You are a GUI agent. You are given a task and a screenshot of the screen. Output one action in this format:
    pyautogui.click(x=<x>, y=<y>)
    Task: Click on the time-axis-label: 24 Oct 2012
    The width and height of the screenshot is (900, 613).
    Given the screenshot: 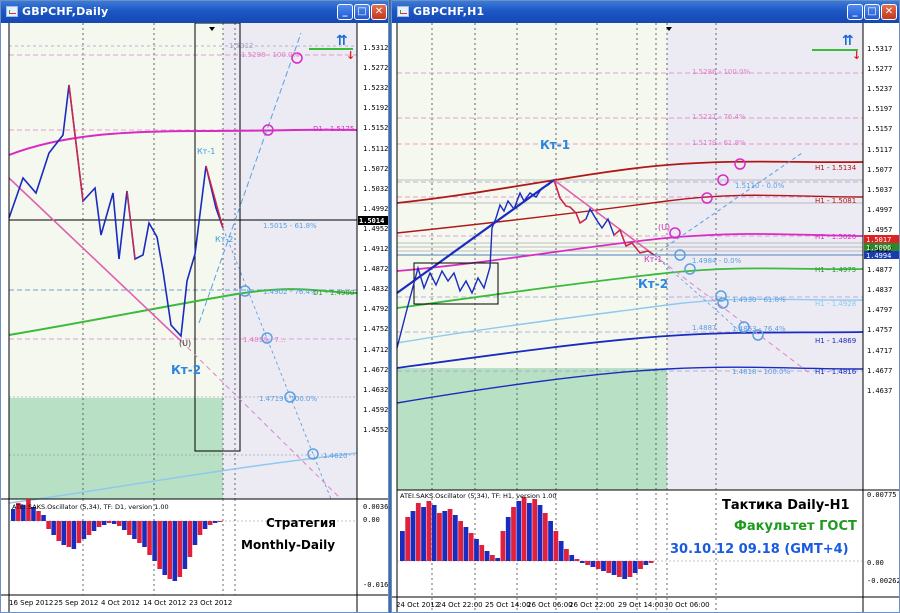 What is the action you would take?
    pyautogui.click(x=418, y=605)
    